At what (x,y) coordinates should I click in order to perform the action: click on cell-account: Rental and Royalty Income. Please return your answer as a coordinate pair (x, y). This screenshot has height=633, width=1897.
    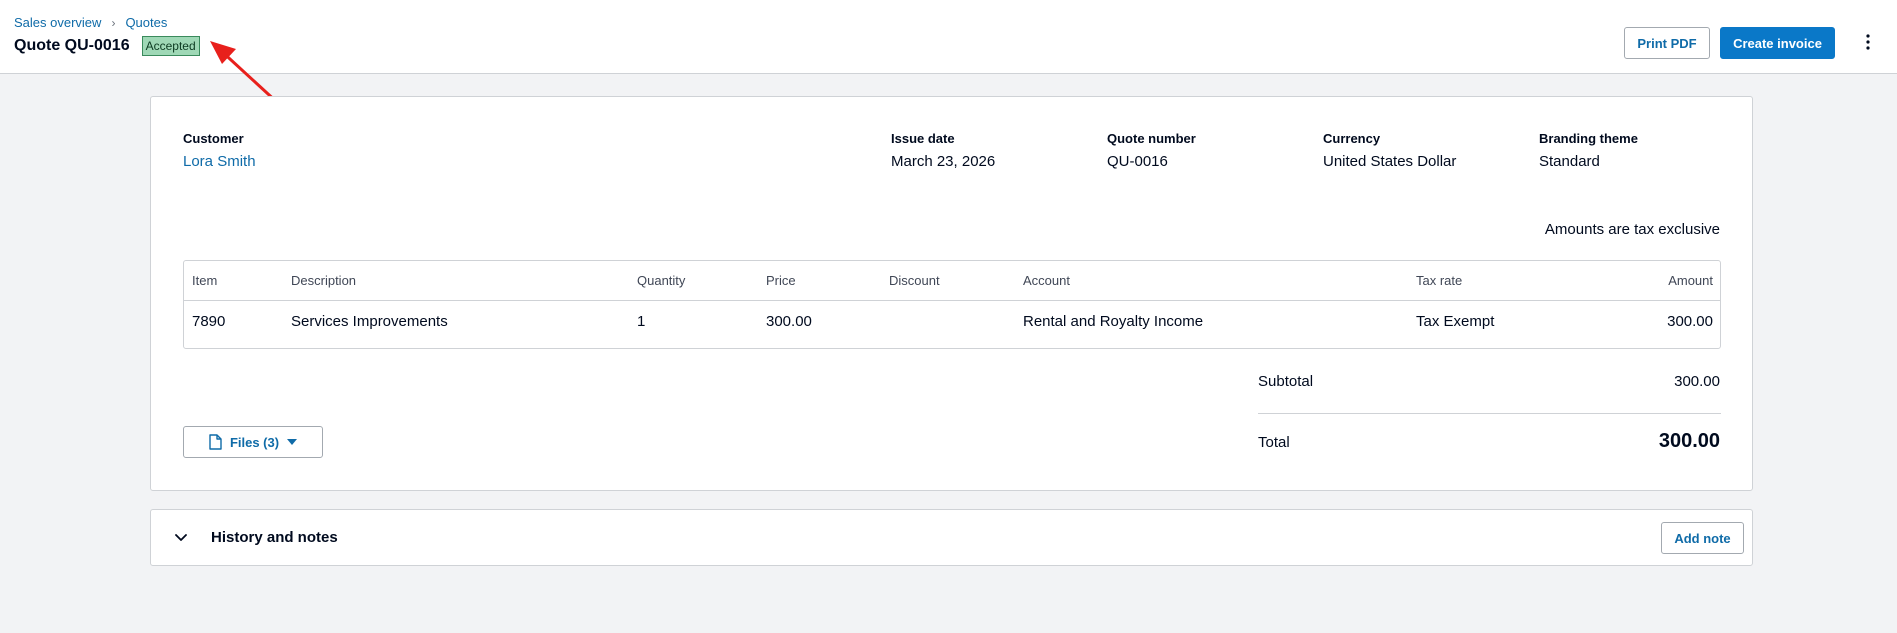
    Looking at the image, I should click on (1113, 321).